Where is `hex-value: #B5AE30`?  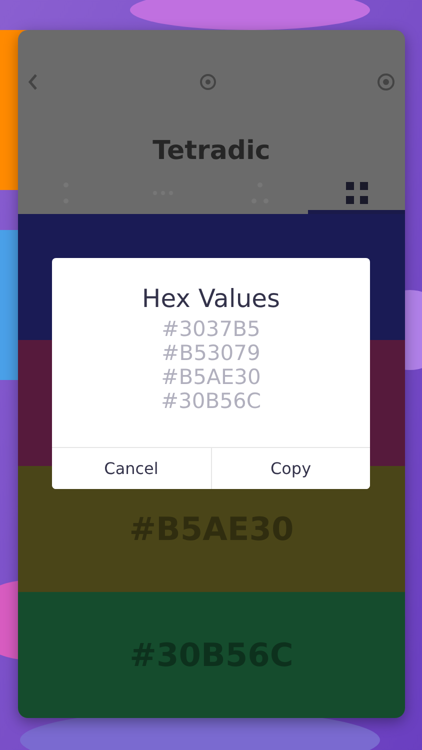 hex-value: #B5AE30 is located at coordinates (211, 377).